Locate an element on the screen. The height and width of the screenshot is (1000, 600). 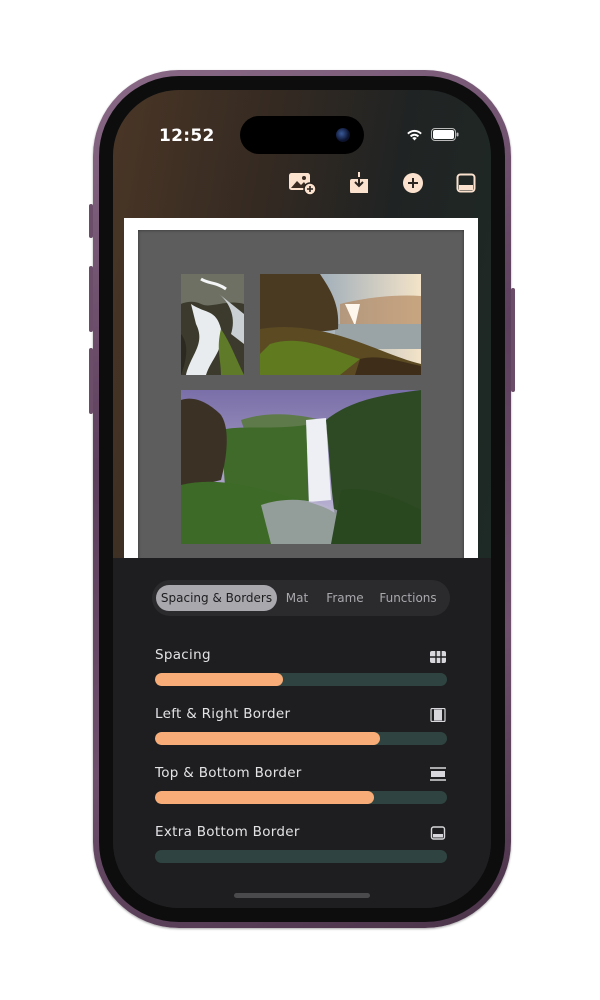
top-bottom-border-slider is located at coordinates (301, 797).